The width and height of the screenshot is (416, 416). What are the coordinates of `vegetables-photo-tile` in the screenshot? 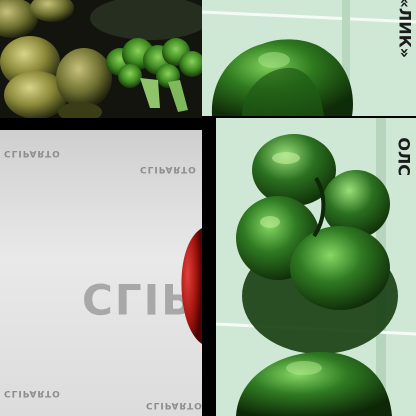 It's located at (101, 59).